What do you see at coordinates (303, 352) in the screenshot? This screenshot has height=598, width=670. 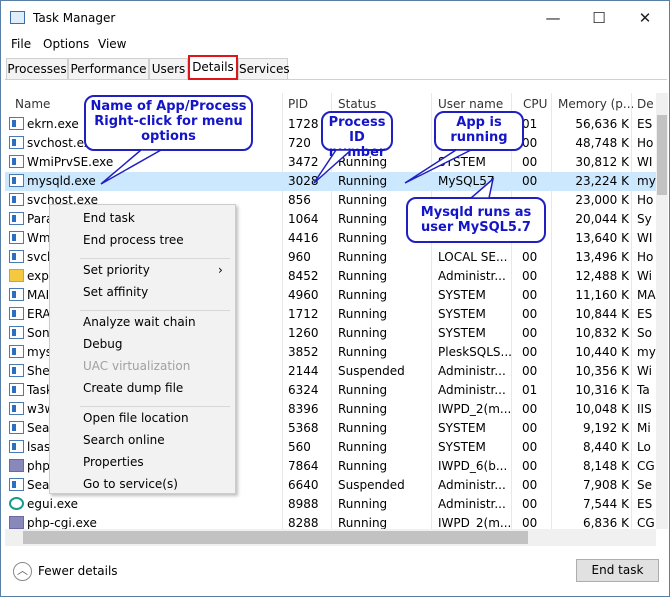 I see `cell-pid: 3852` at bounding box center [303, 352].